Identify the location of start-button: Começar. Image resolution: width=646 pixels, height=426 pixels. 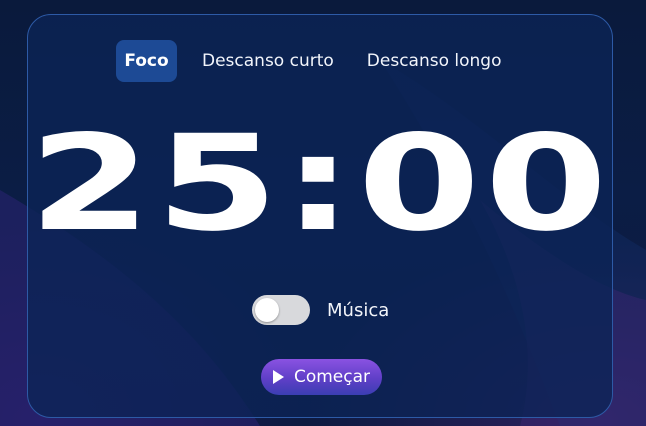
(321, 377).